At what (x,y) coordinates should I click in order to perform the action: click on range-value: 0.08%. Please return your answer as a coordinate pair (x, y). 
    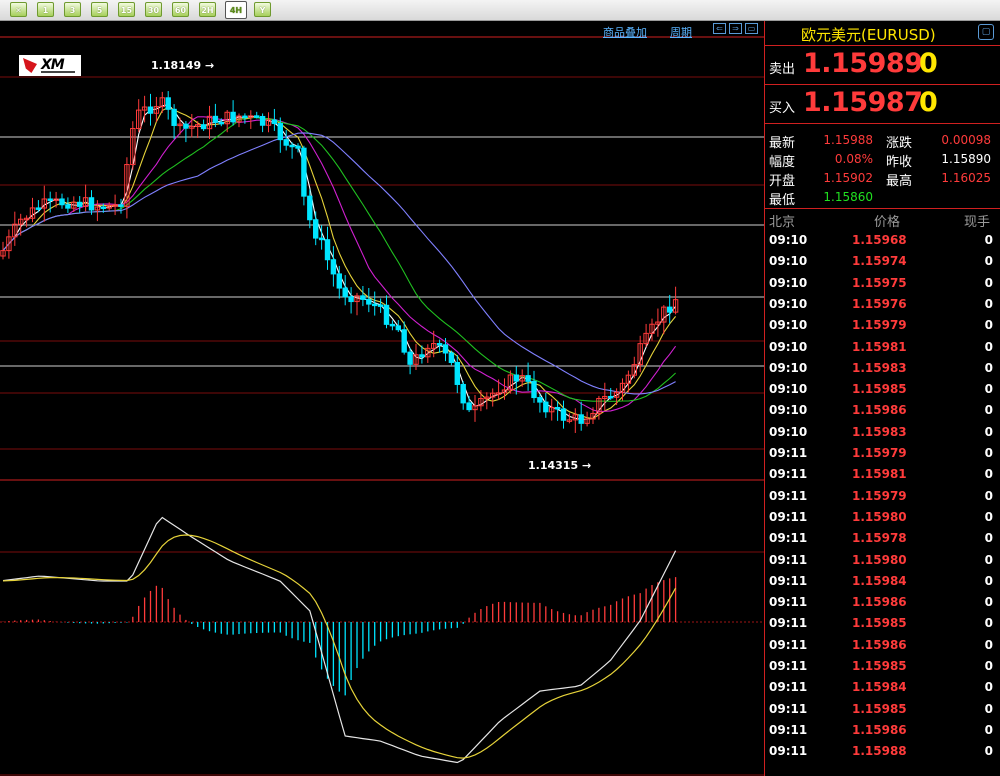
    Looking at the image, I should click on (853, 159).